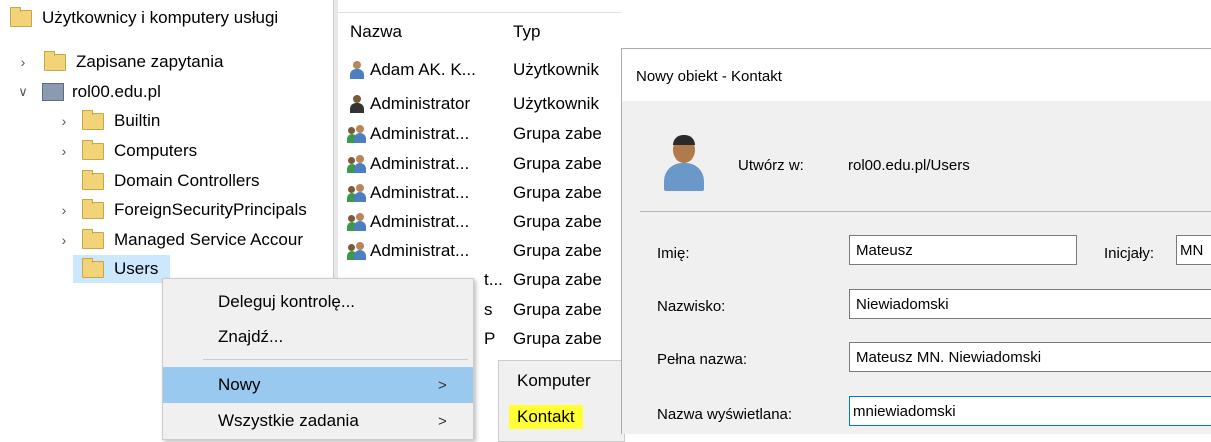 Image resolution: width=1211 pixels, height=442 pixels. What do you see at coordinates (187, 180) in the screenshot?
I see `tree-item-label: Domain Controllers` at bounding box center [187, 180].